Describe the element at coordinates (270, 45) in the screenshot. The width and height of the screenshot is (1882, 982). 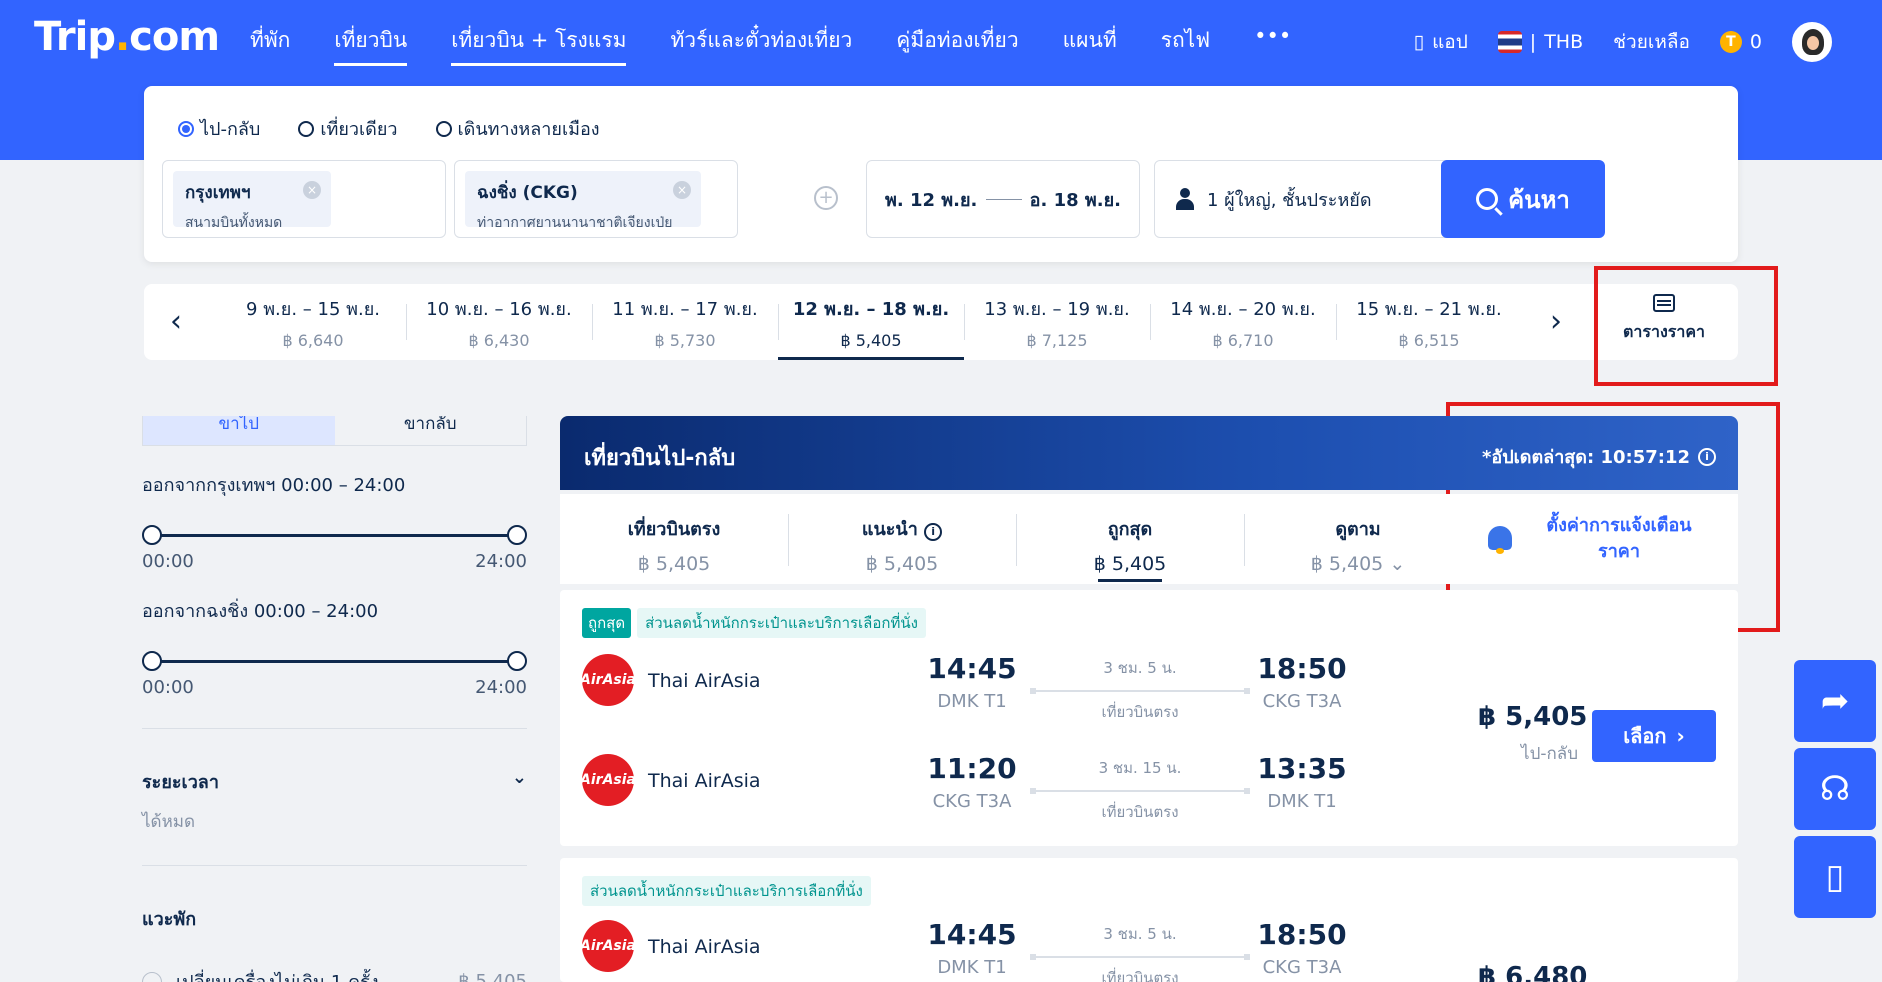
I see `nav-hotels: ที่พัก` at that location.